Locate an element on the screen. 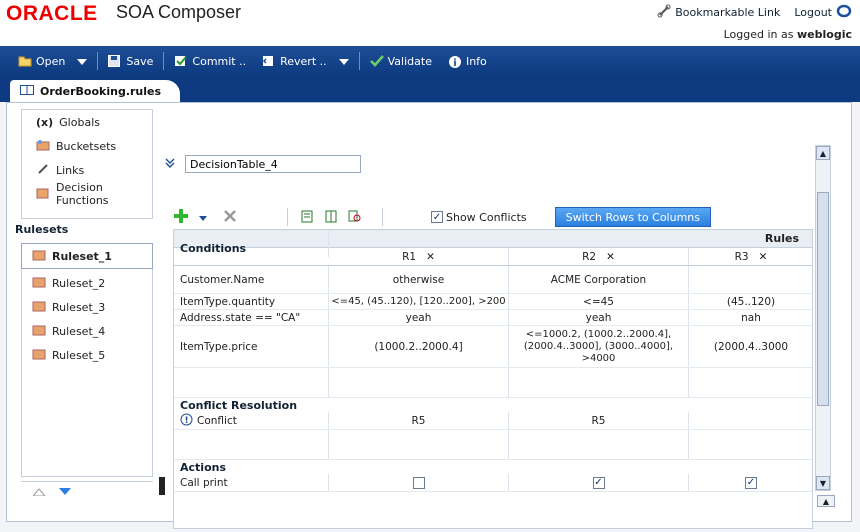  username: weblogic is located at coordinates (824, 34).